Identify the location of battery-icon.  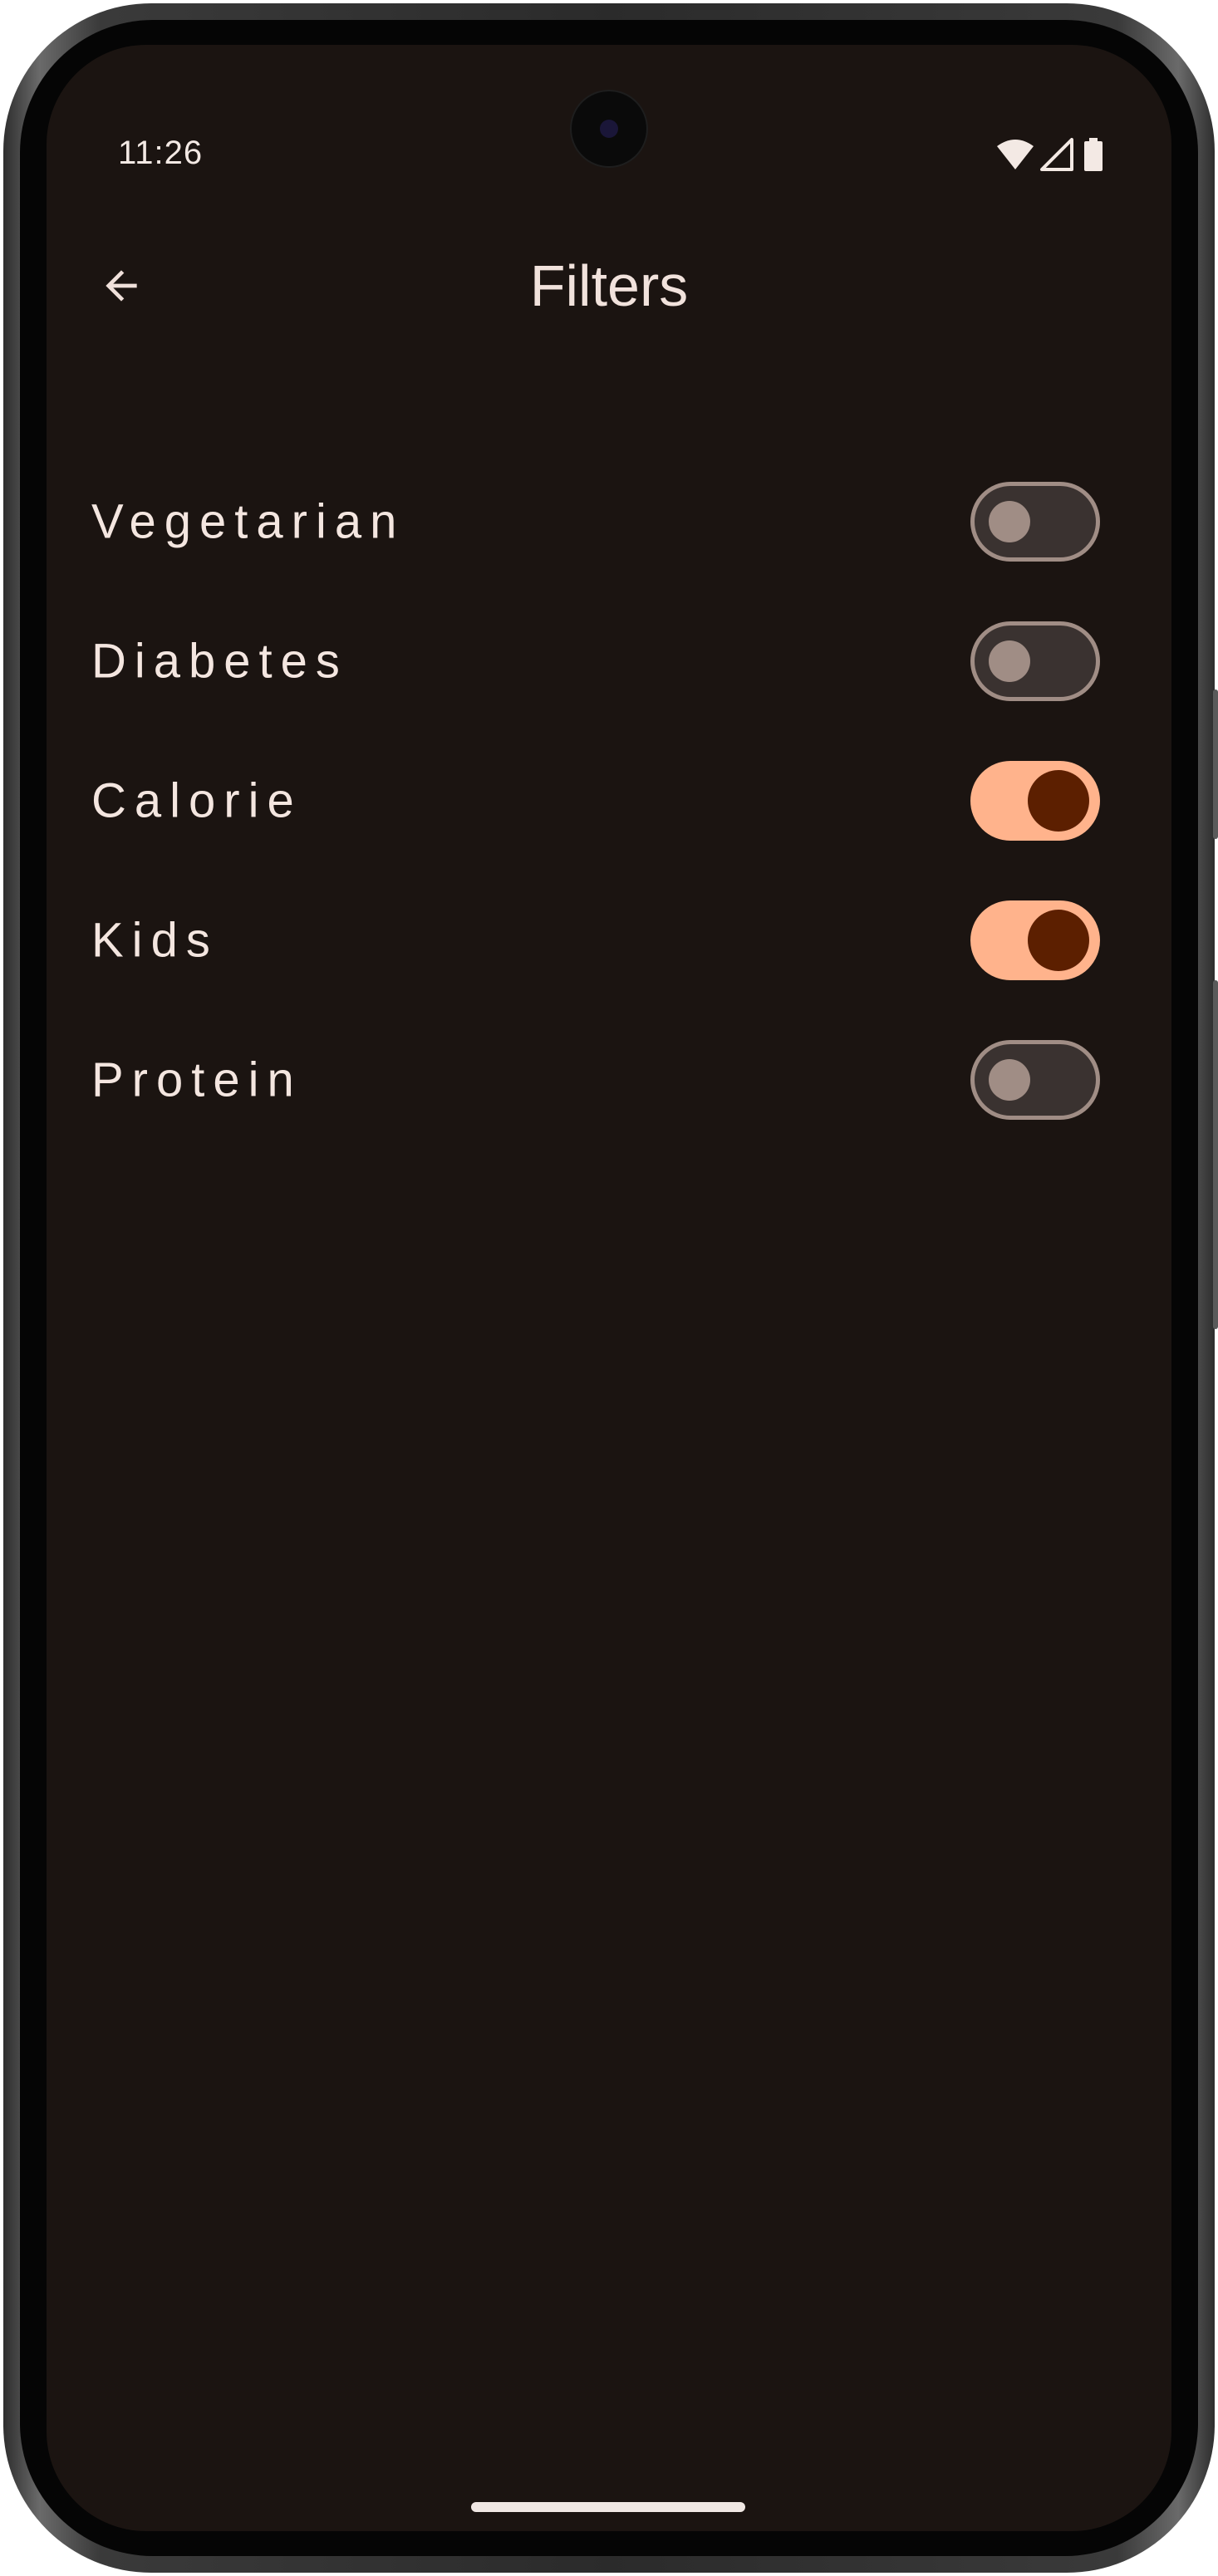
(1093, 154).